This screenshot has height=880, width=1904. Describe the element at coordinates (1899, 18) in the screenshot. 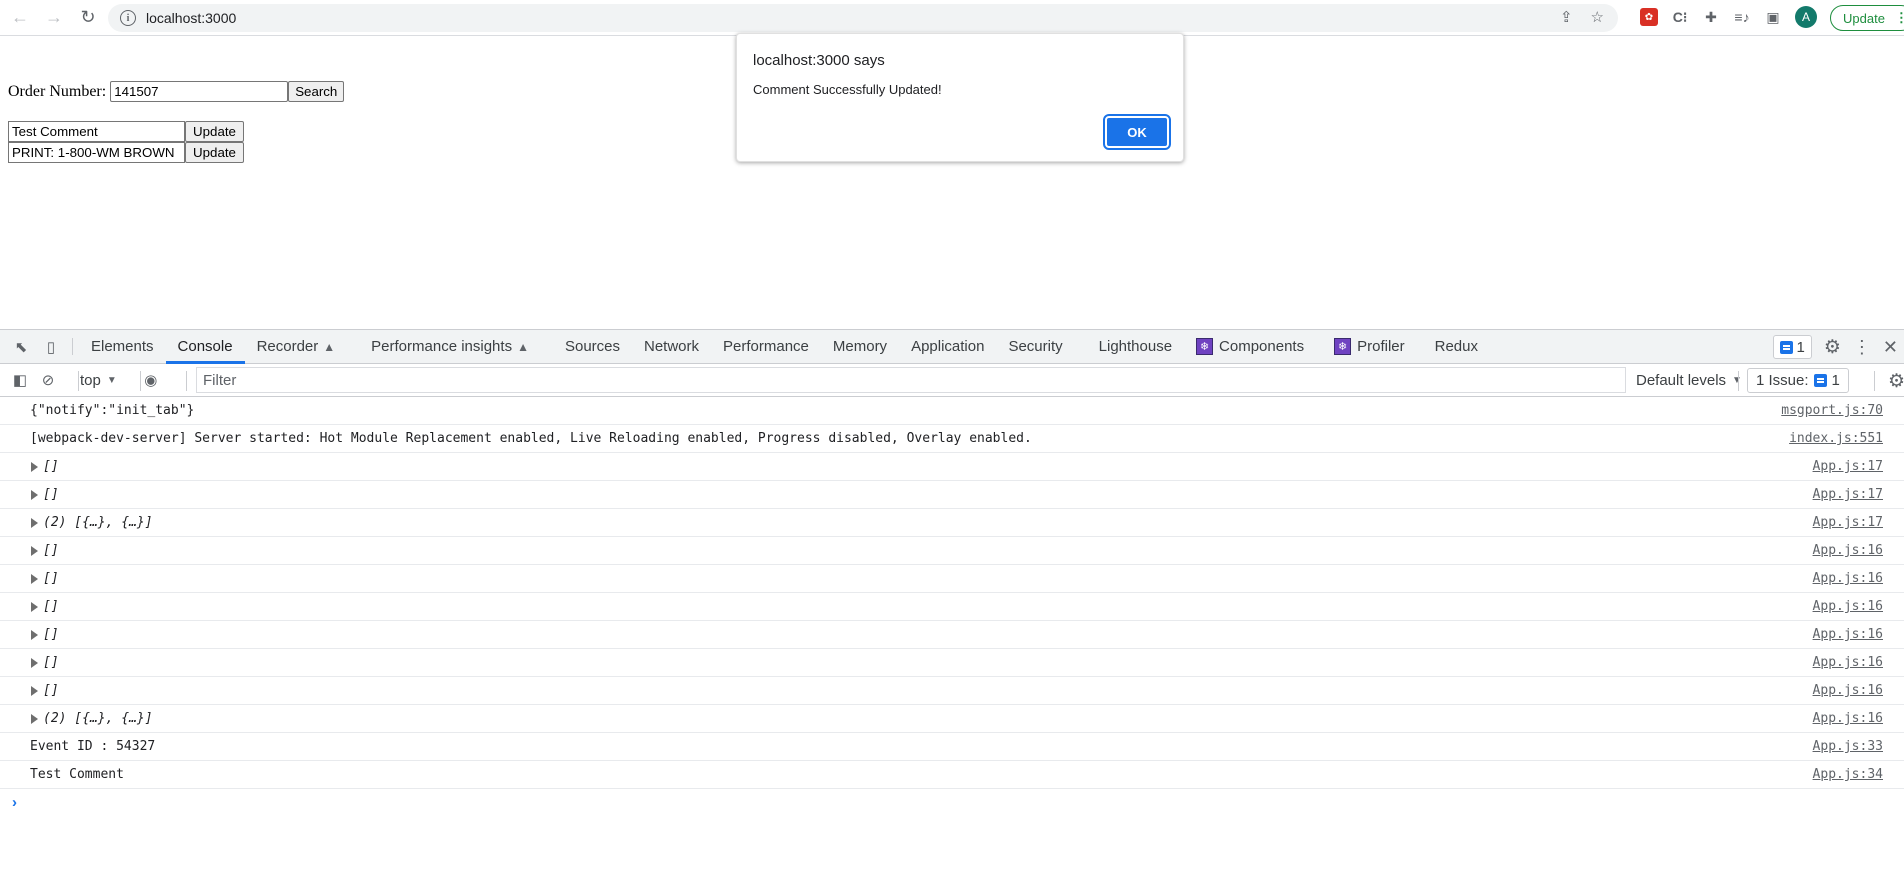

I see `kebab-menu-icon: ⋮` at that location.